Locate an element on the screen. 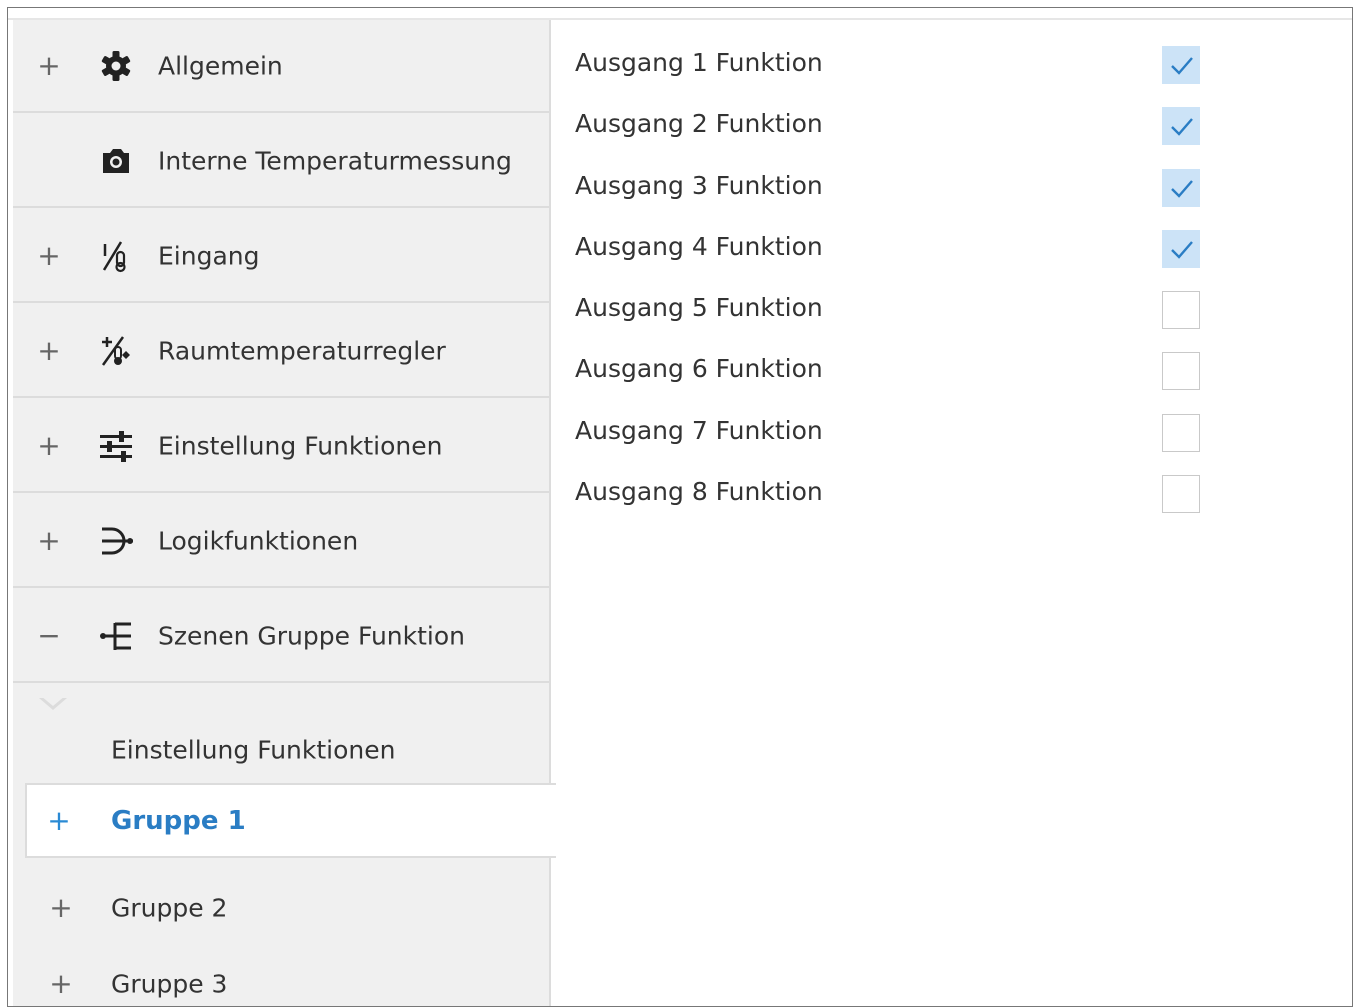 Image resolution: width=1355 pixels, height=1007 pixels. sidebar-item-raumtemperaturregler: + Raumtemperaturregler is located at coordinates (281, 351).